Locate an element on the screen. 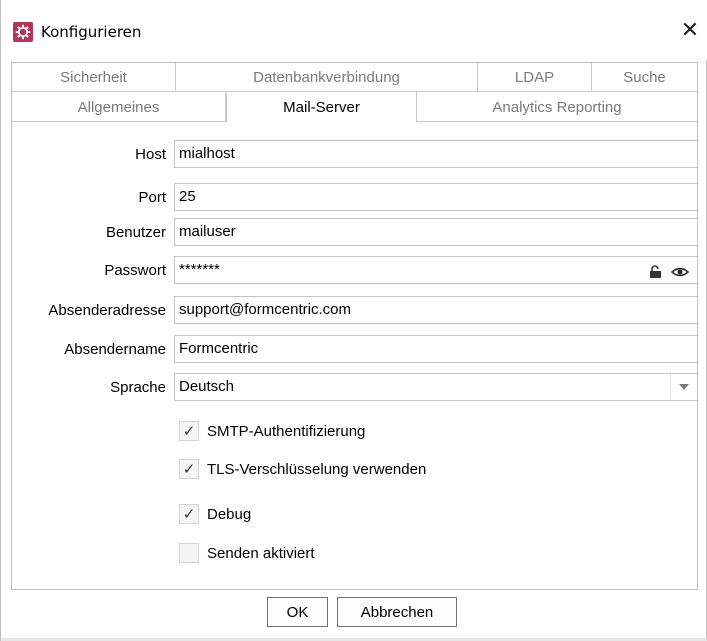 This screenshot has height=641, width=707. tab-analytics-reporting: Analytics Reporting is located at coordinates (557, 107).